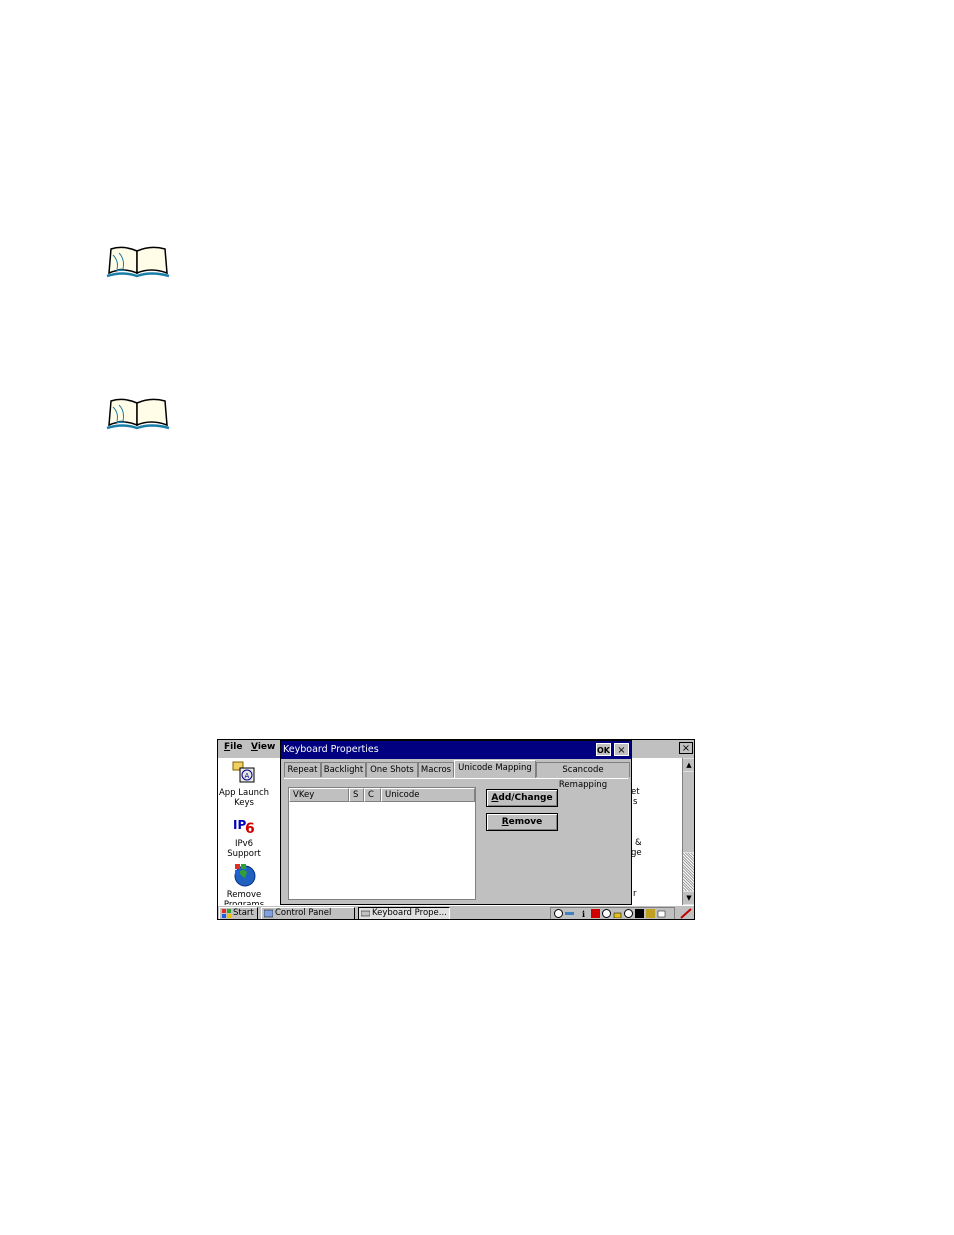 This screenshot has height=1235, width=954. I want to click on tab-macros: Macros, so click(436, 769).